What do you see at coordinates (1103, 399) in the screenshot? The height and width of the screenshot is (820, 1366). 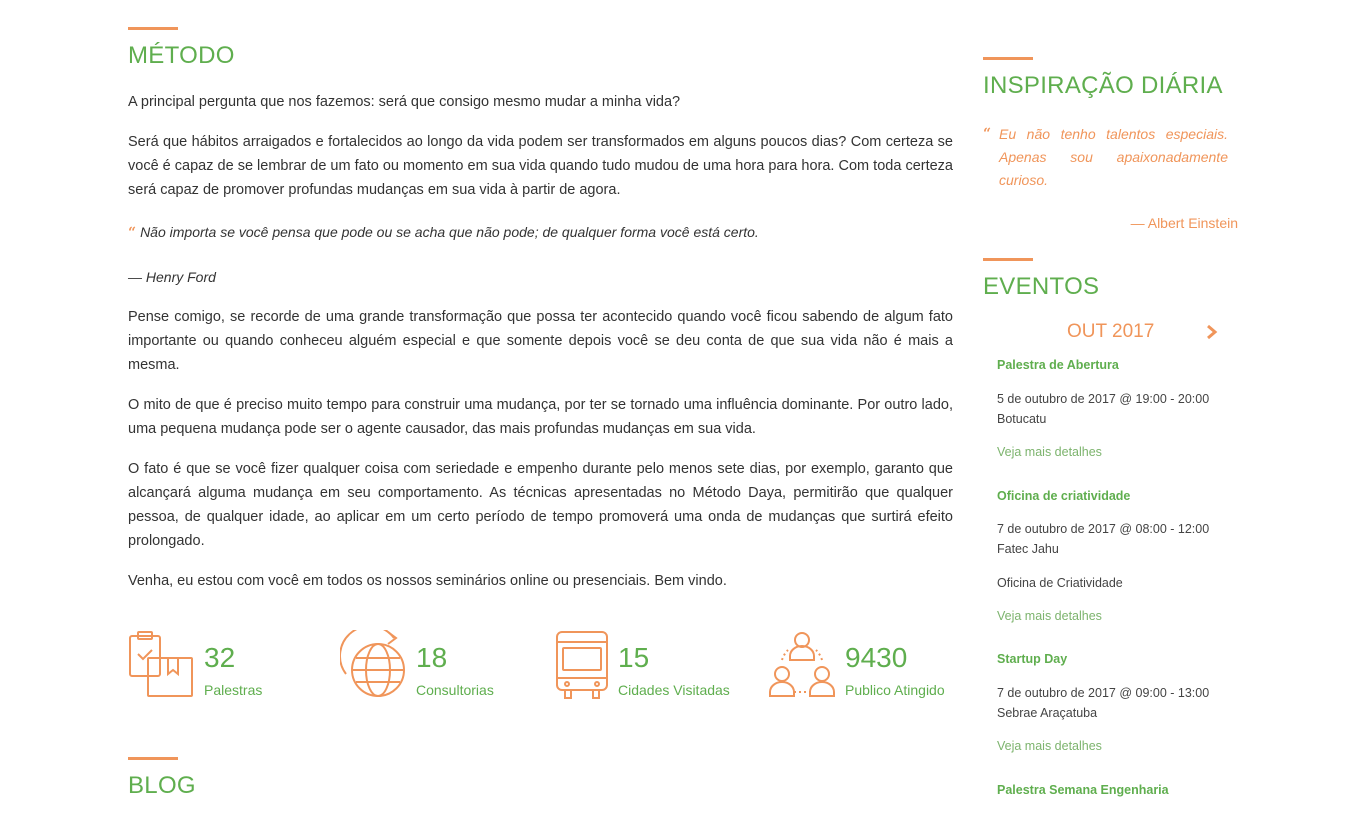 I see `event-date: 5 de outubro de 2017 @ 19:00 - 20:00` at bounding box center [1103, 399].